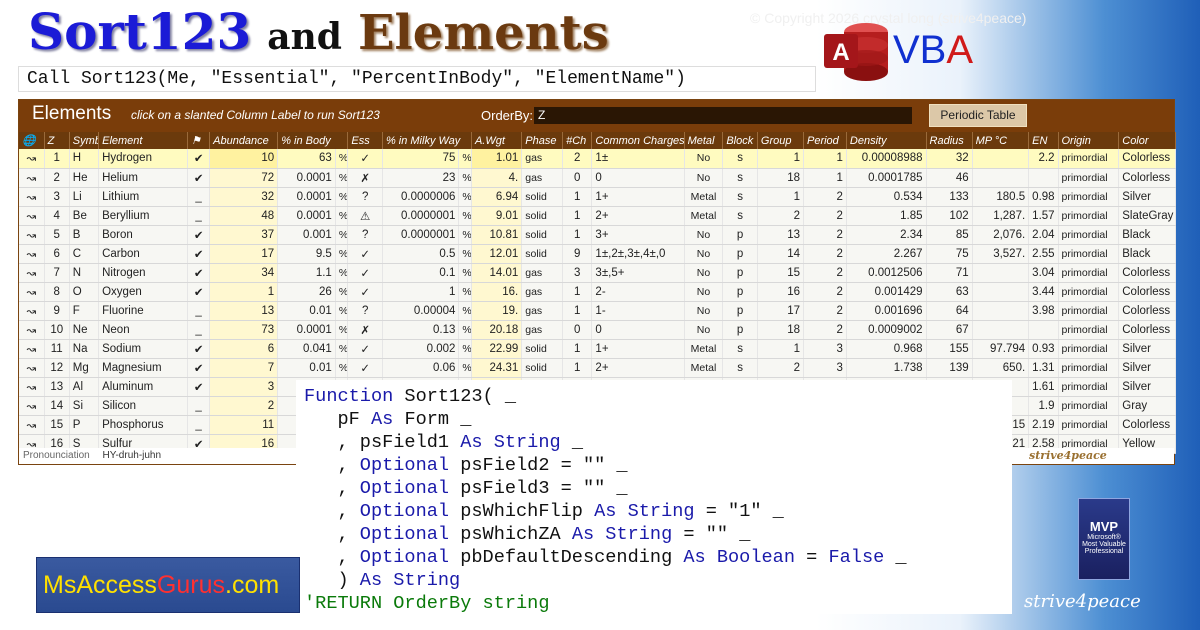 The width and height of the screenshot is (1200, 630). Describe the element at coordinates (949, 140) in the screenshot. I see `column-label-radius: Radius` at that location.